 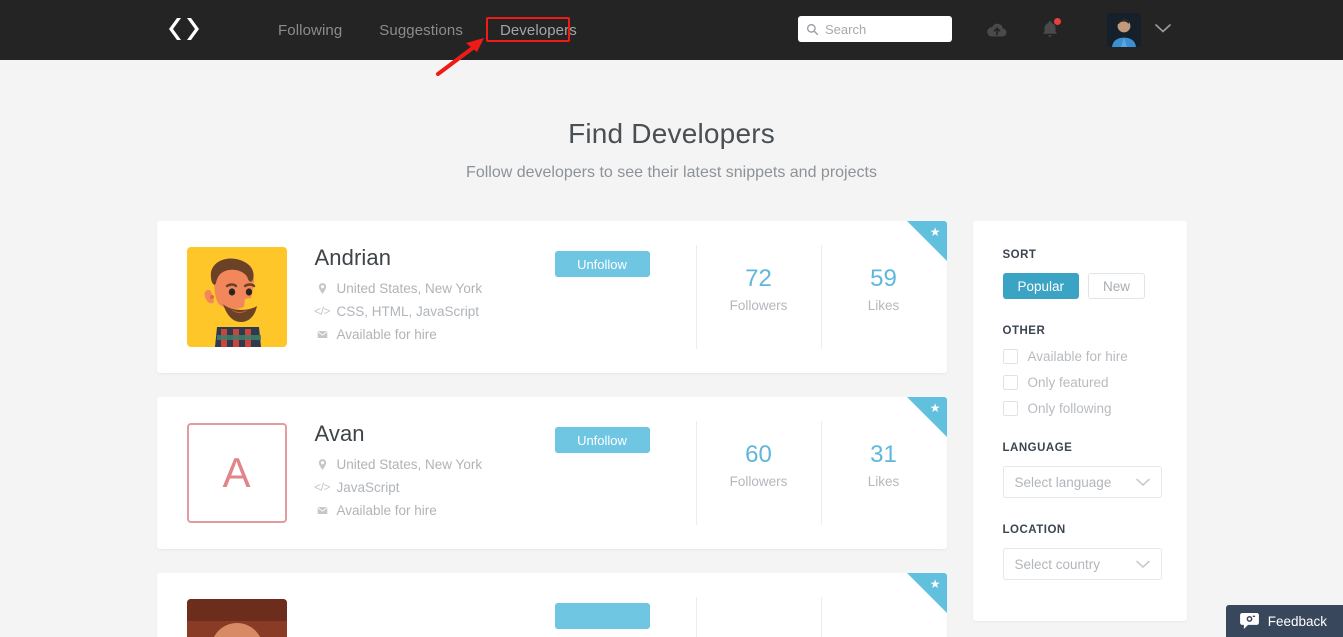 What do you see at coordinates (435, 258) in the screenshot?
I see `developer-name: Andrian` at bounding box center [435, 258].